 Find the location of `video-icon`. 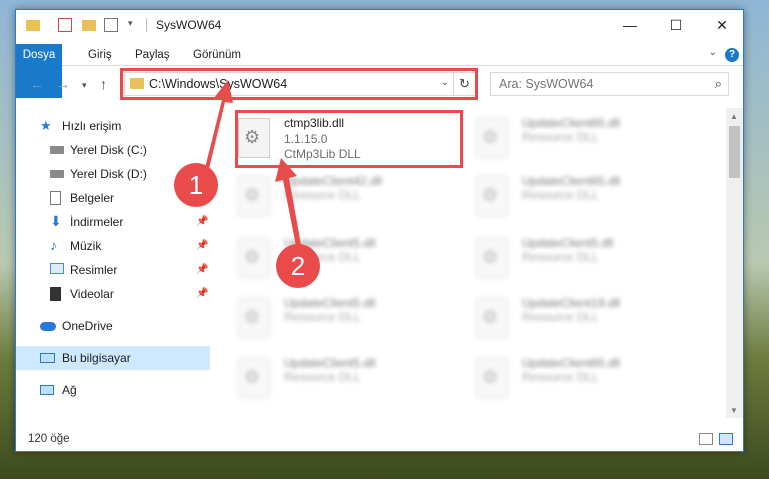

video-icon is located at coordinates (55, 294).